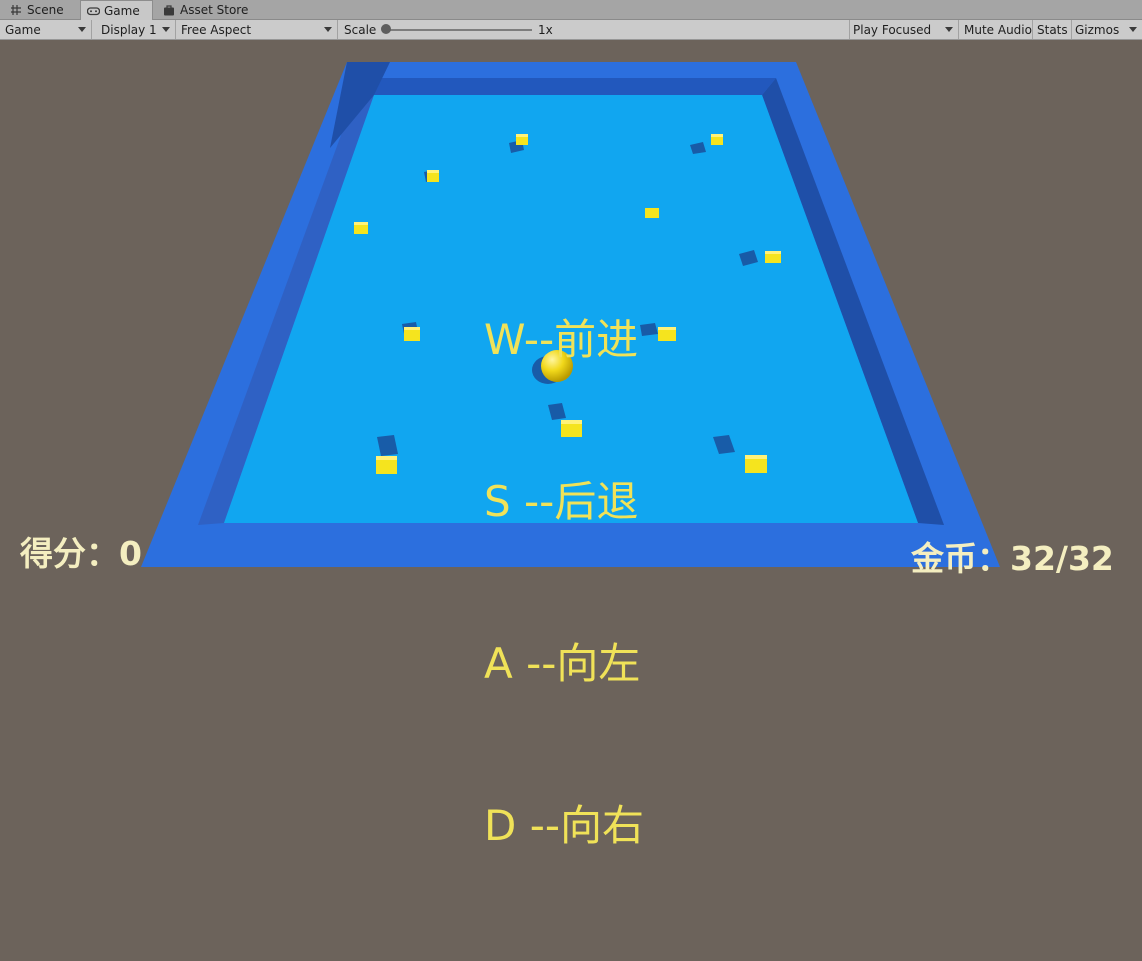 The width and height of the screenshot is (1142, 961). I want to click on view-mode-label: Game, so click(23, 29).